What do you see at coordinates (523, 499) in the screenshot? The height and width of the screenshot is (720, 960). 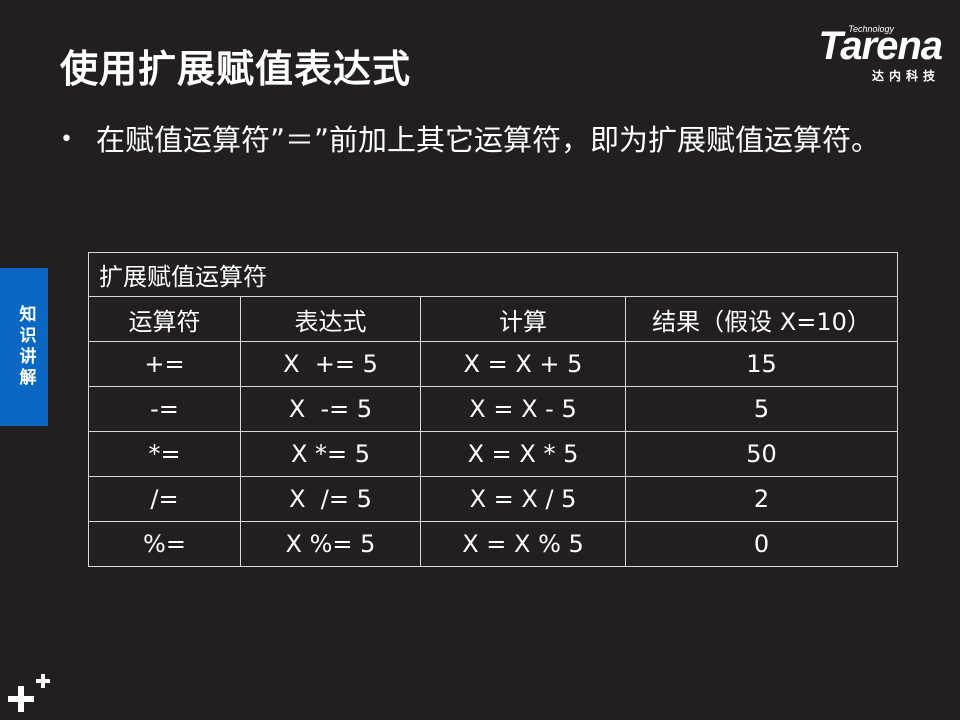 I see `cell-calculation: X = X / 5` at bounding box center [523, 499].